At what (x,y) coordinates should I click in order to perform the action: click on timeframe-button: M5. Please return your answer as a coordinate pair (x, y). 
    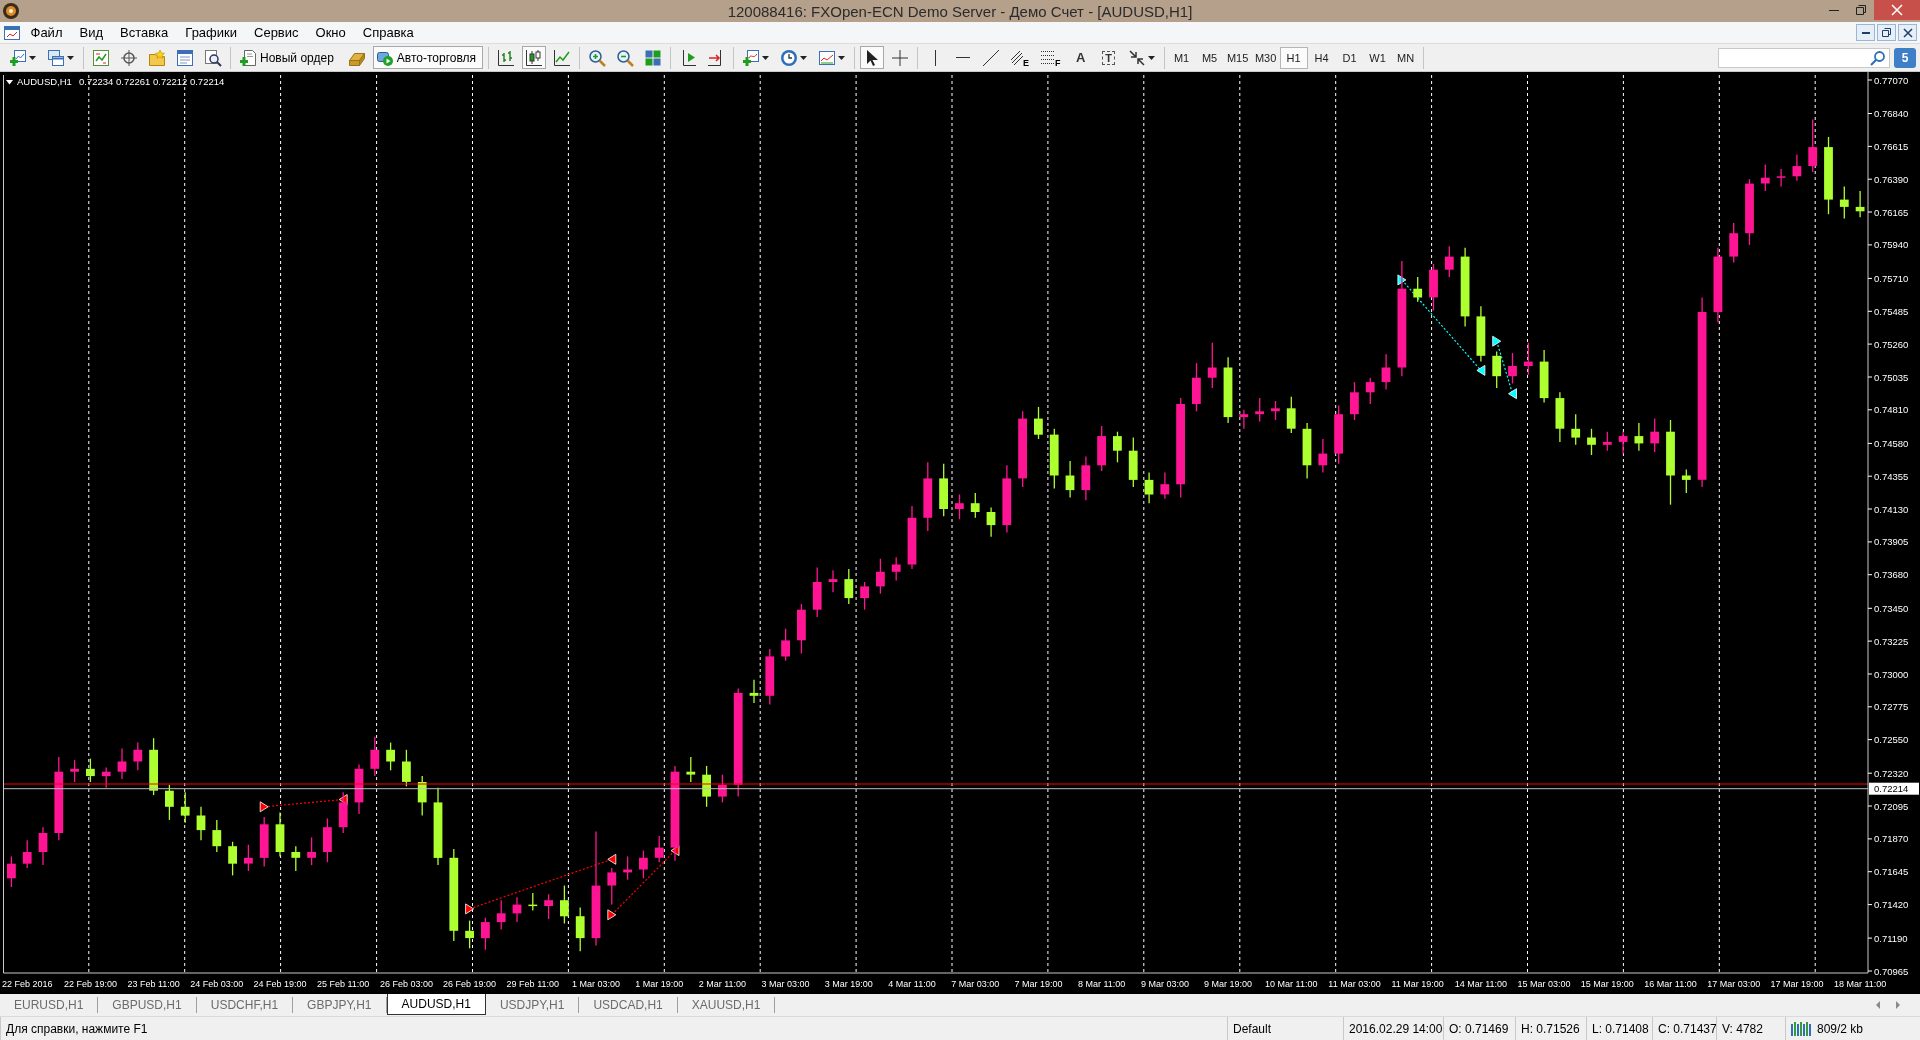
    Looking at the image, I should click on (1209, 57).